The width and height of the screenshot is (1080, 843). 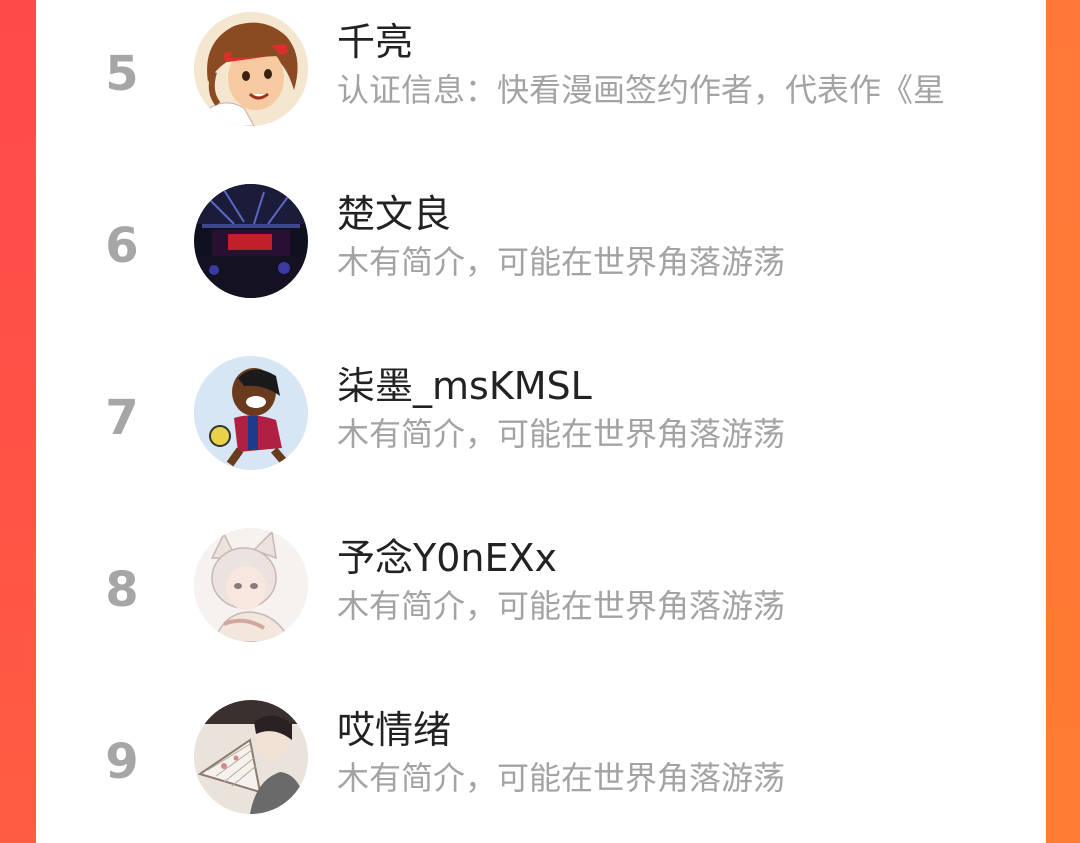 I want to click on right-frame-gradient, so click(x=1063, y=421).